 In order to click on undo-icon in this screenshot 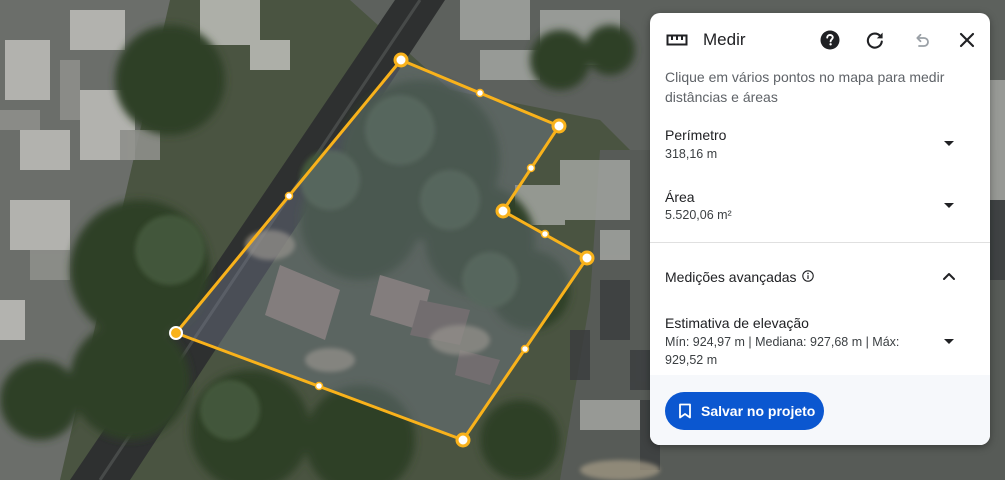, I will do `click(922, 40)`.